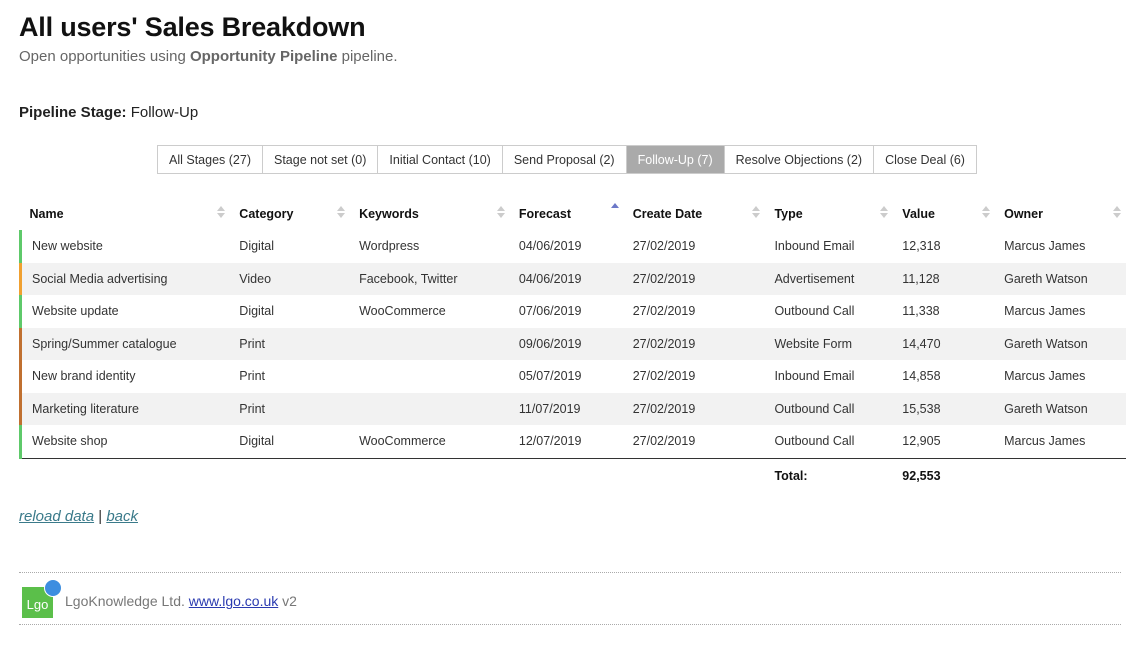 The height and width of the screenshot is (657, 1131). I want to click on cell-name: Marketing literature, so click(125, 408).